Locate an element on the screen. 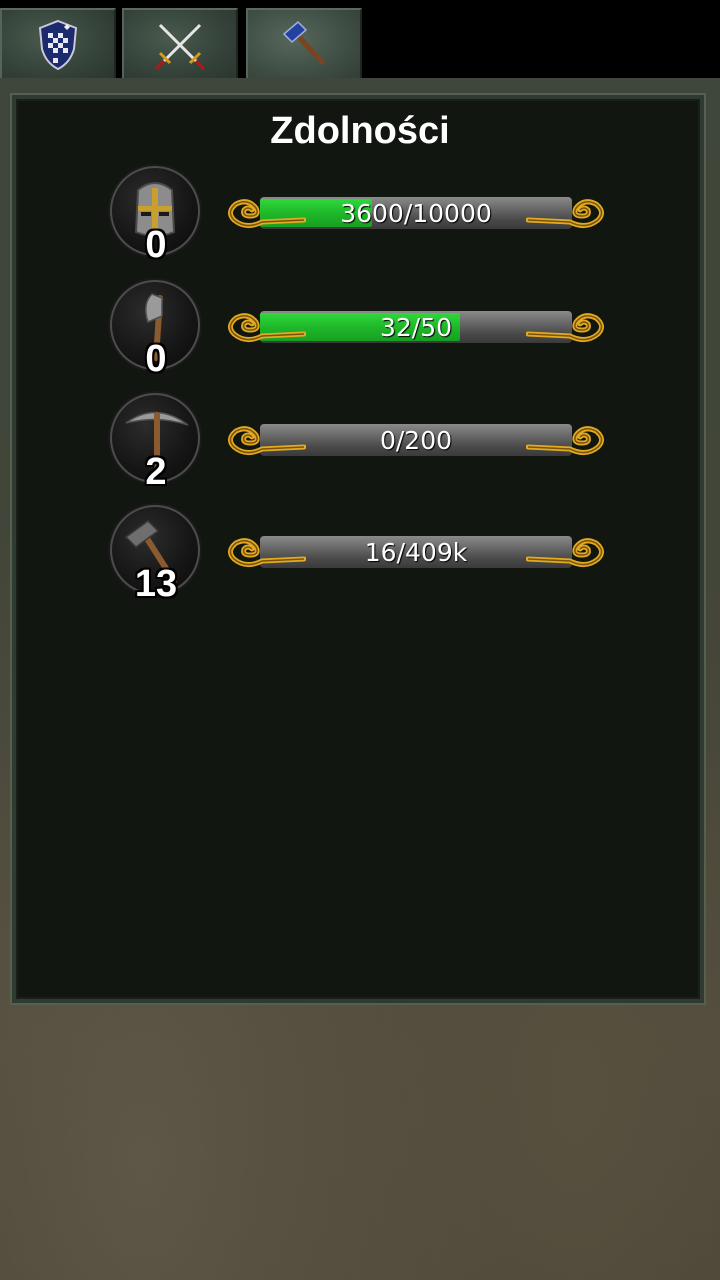 The width and height of the screenshot is (720, 1280). skill-progress-text: 32/50 is located at coordinates (416, 327).